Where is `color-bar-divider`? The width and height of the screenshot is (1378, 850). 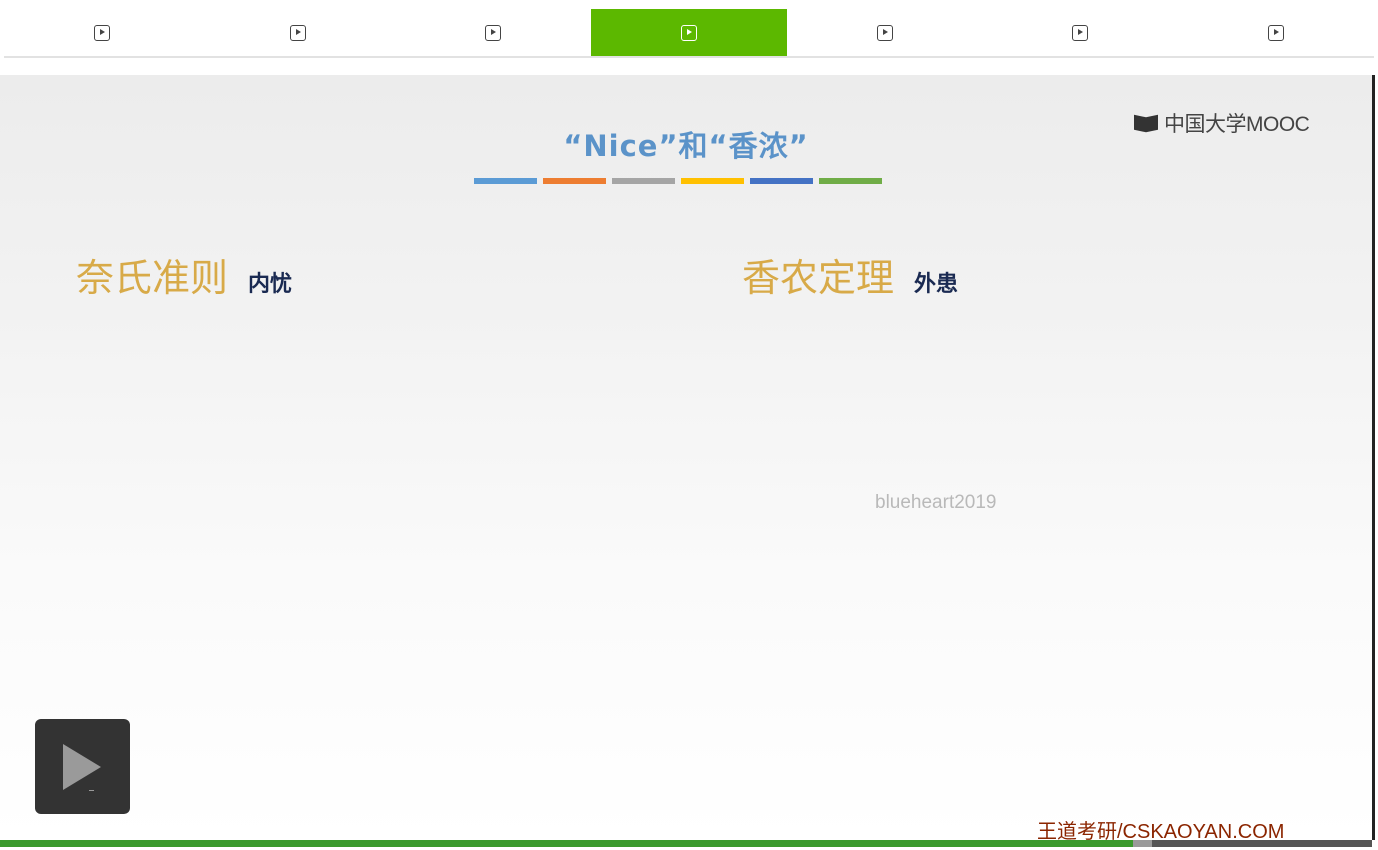 color-bar-divider is located at coordinates (678, 181).